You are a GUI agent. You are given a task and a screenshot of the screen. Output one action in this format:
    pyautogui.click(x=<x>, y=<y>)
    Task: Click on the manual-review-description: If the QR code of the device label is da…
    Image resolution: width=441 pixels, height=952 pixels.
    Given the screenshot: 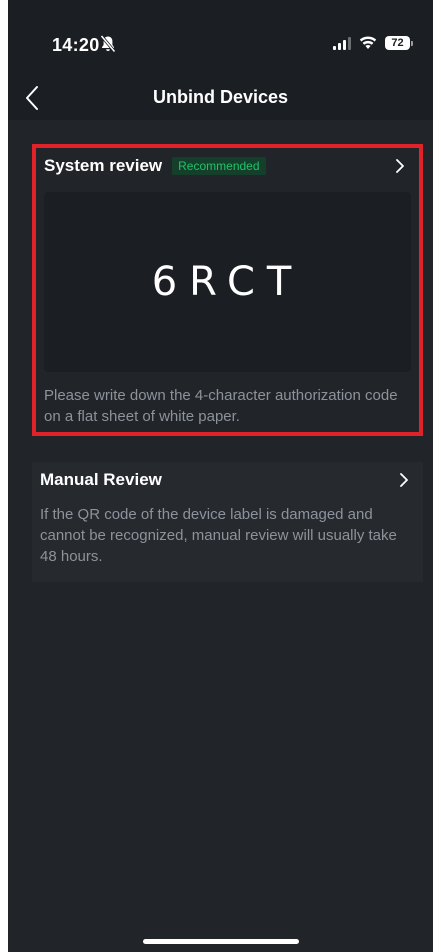 What is the action you would take?
    pyautogui.click(x=218, y=535)
    